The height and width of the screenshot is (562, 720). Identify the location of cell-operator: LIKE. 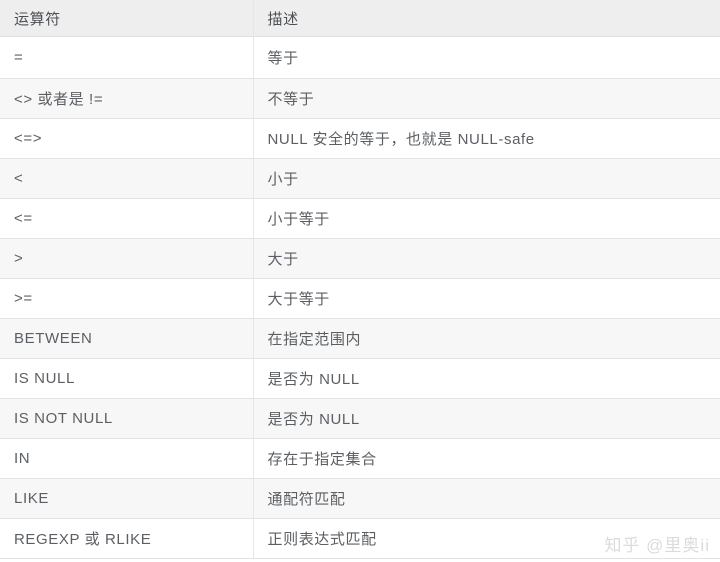
(127, 498).